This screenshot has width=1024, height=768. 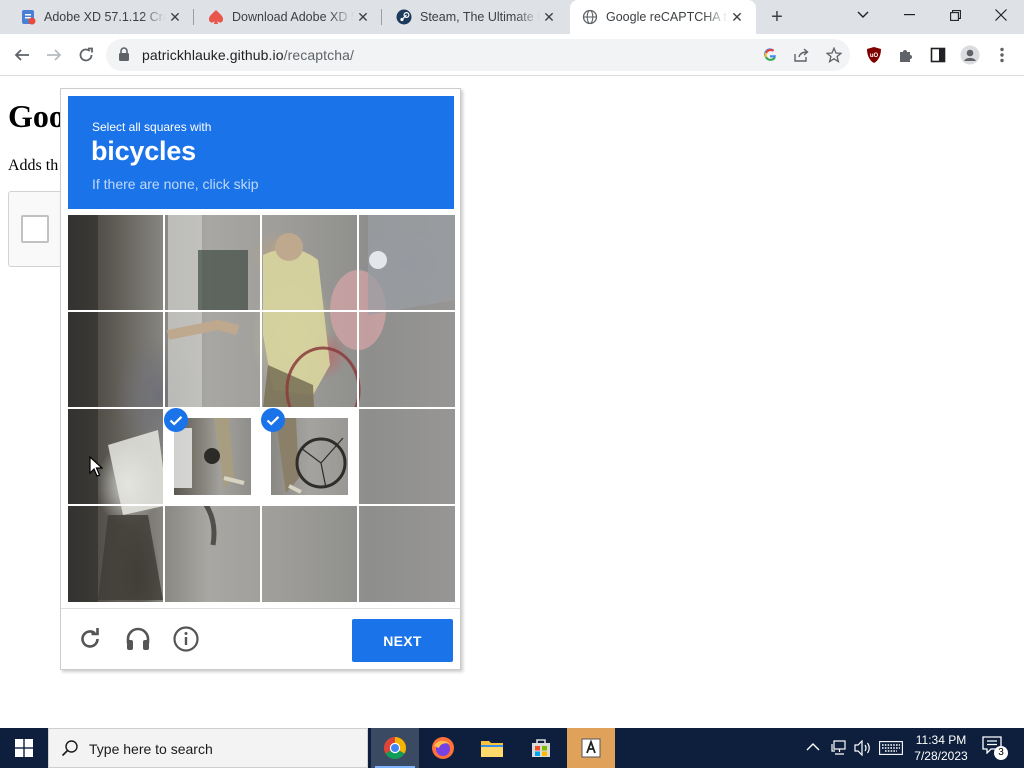 I want to click on side-panel-icon, so click(x=938, y=55).